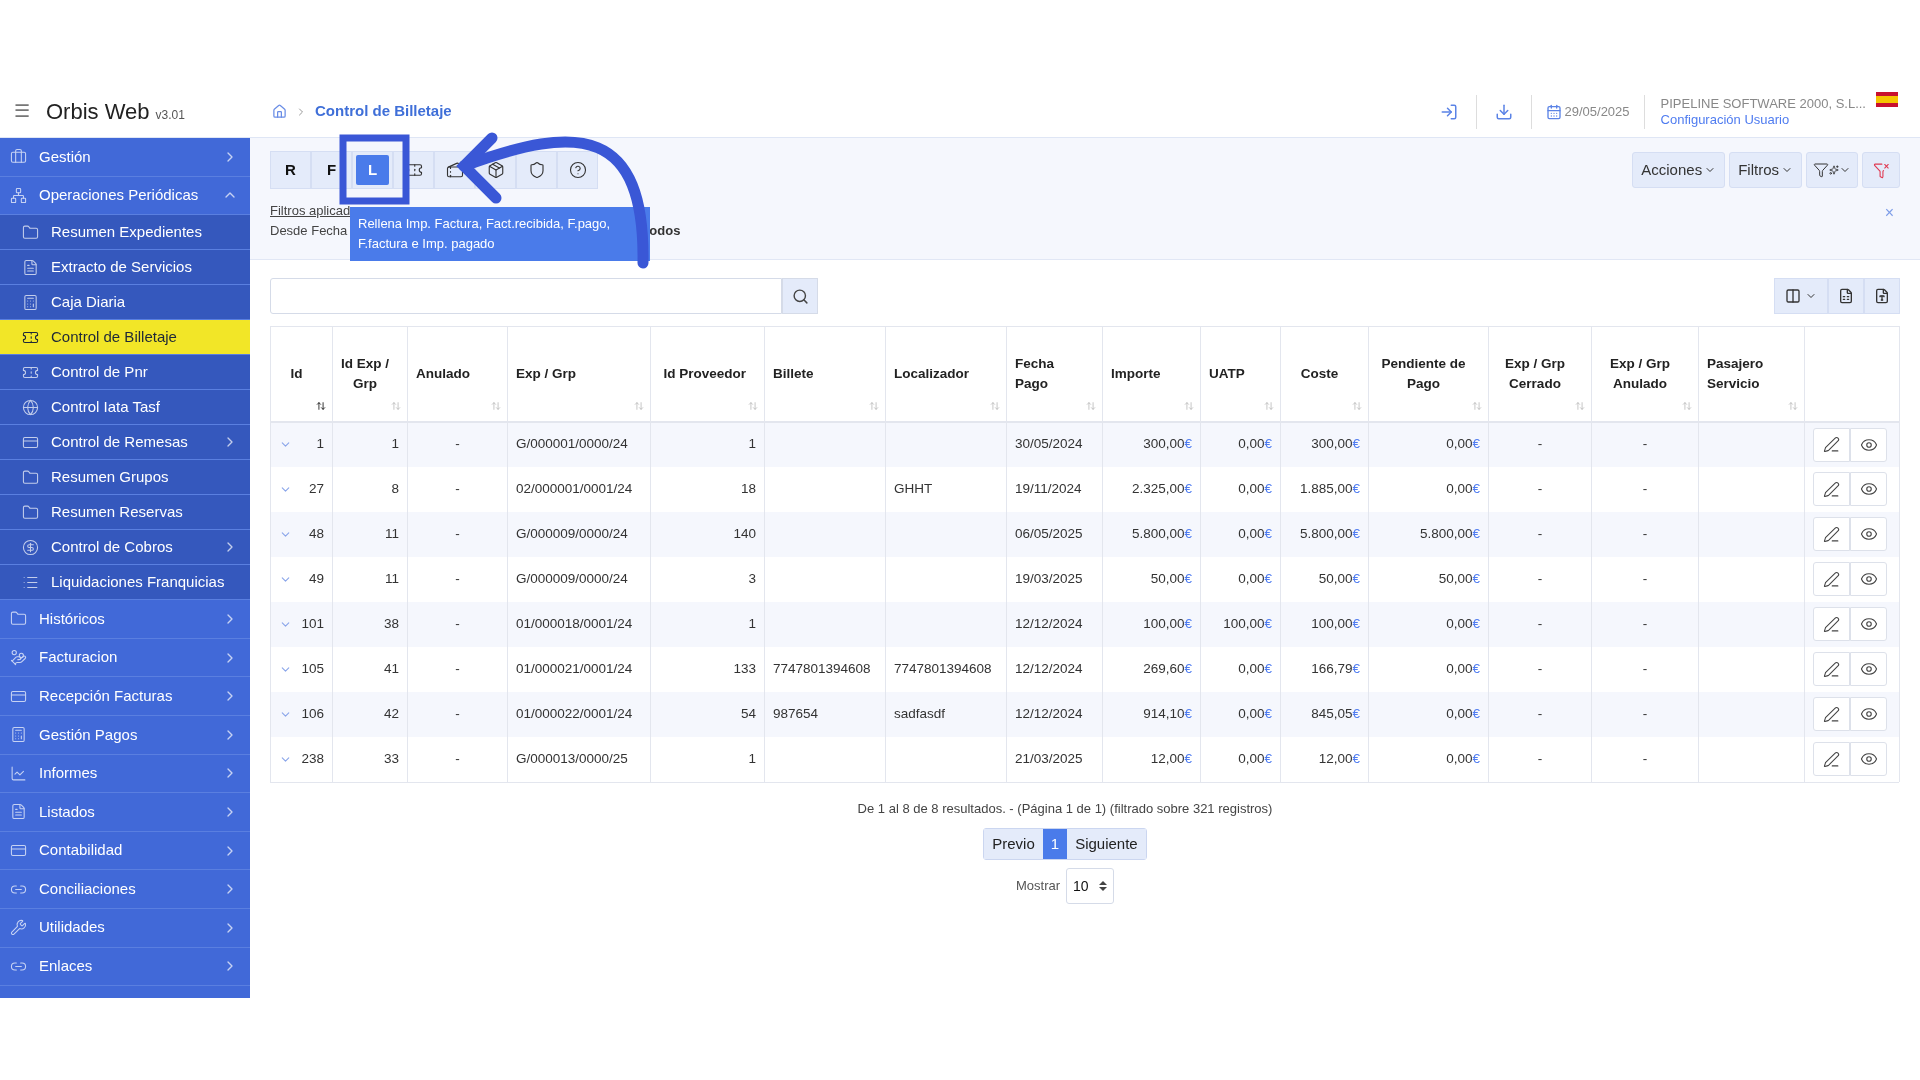  I want to click on download-icon, so click(1504, 111).